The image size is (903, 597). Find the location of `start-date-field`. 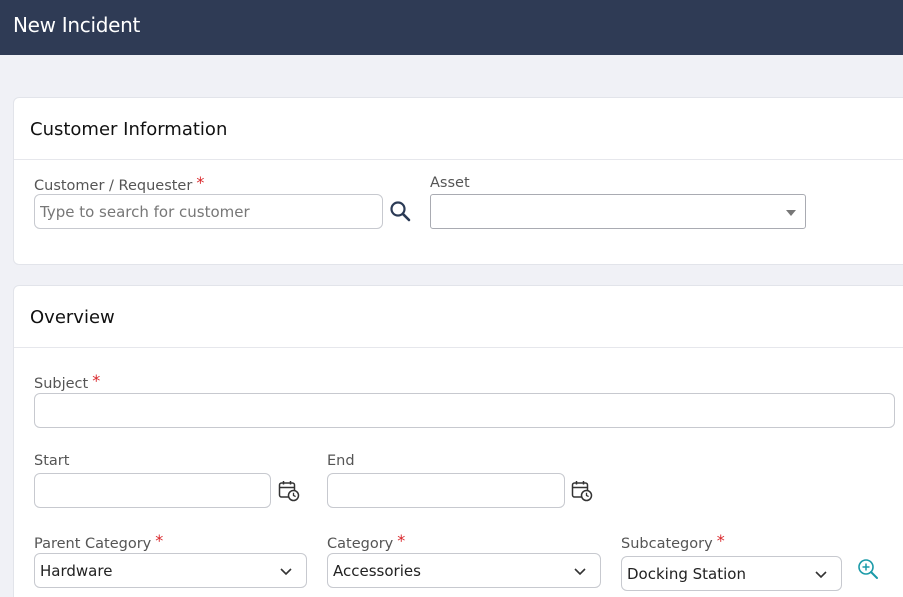

start-date-field is located at coordinates (152, 490).